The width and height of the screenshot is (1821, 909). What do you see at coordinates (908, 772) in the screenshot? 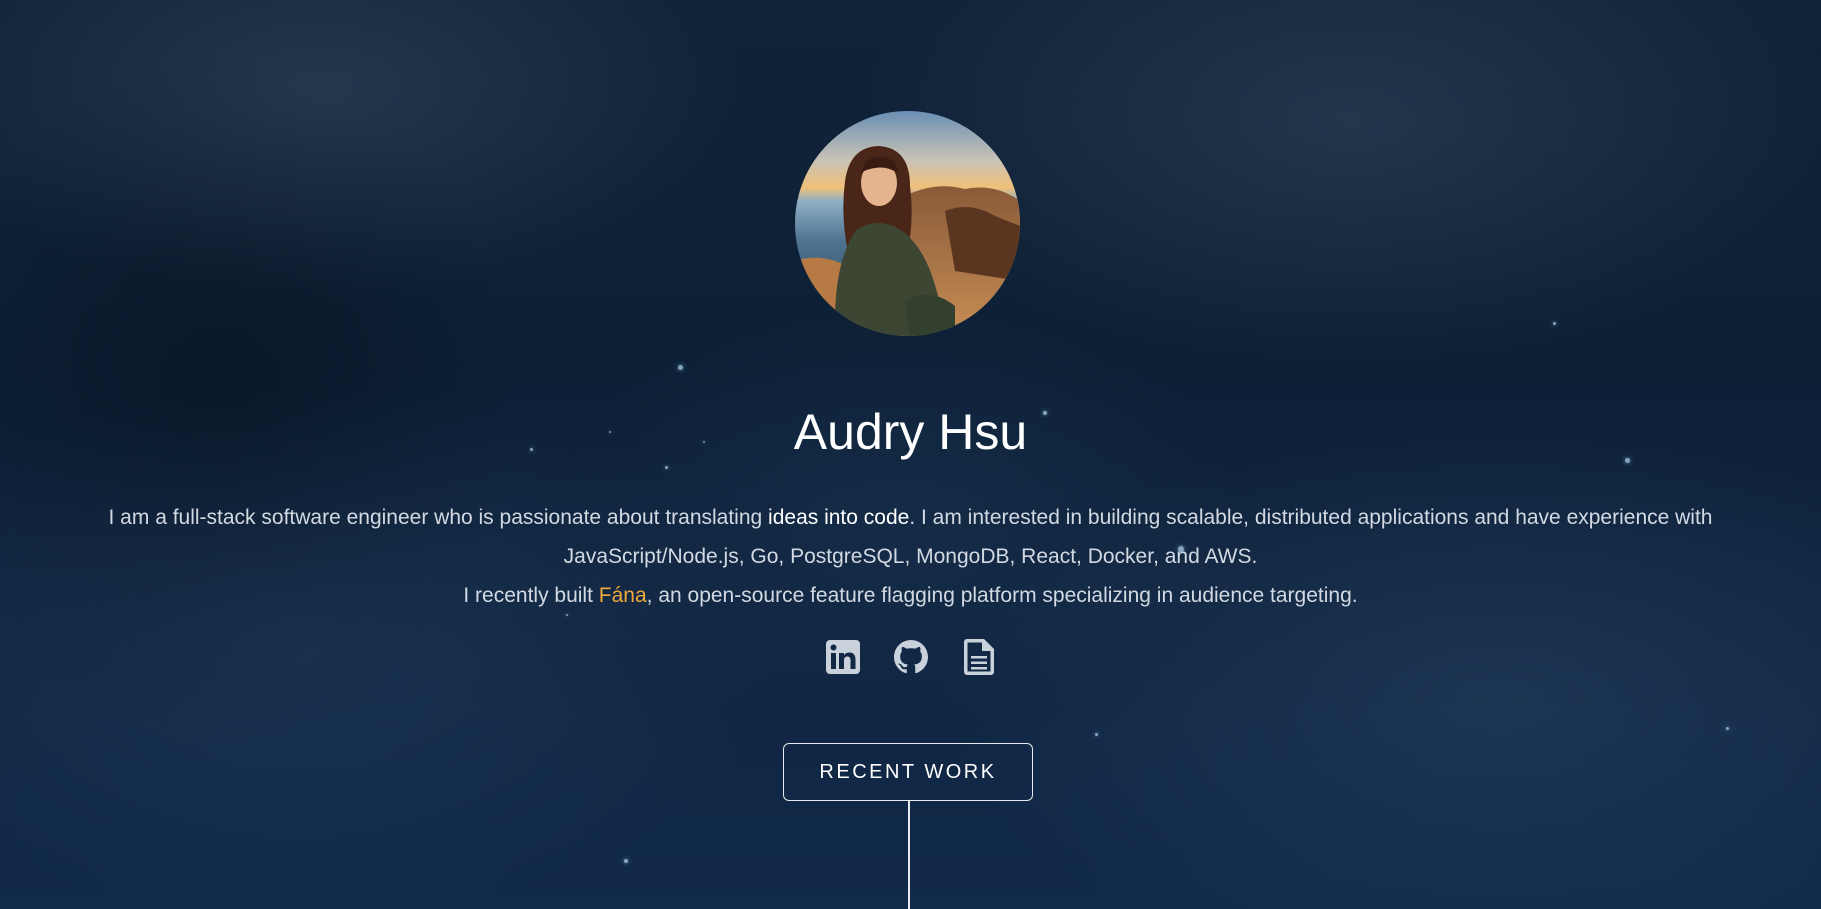
I see `recent-work-button: RECENT WORK` at bounding box center [908, 772].